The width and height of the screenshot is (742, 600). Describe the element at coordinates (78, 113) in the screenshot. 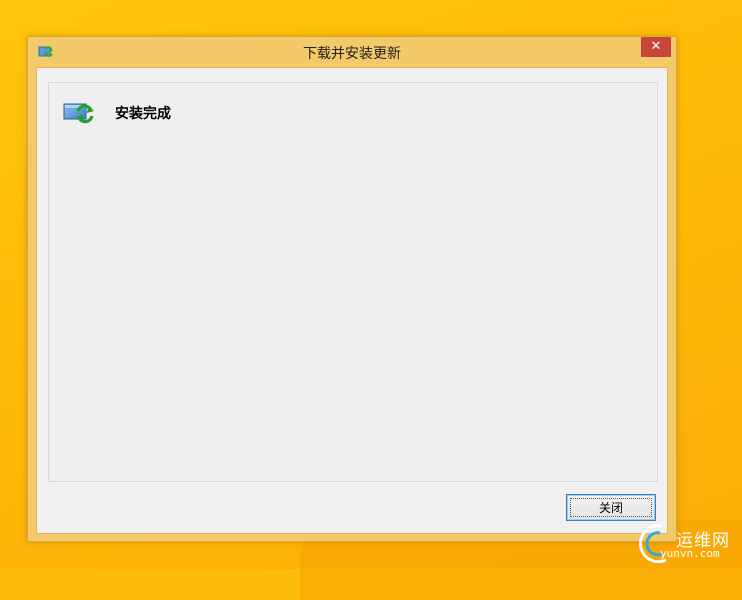

I see `windows-update-icon` at that location.